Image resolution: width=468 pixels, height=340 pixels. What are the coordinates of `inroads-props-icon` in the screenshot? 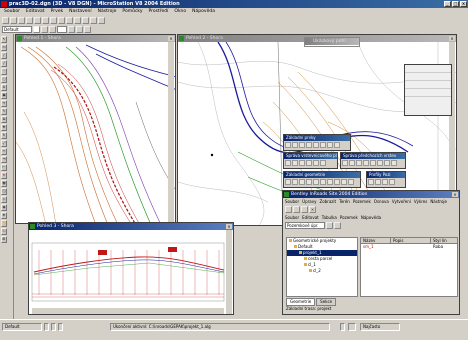 It's located at (337, 225).